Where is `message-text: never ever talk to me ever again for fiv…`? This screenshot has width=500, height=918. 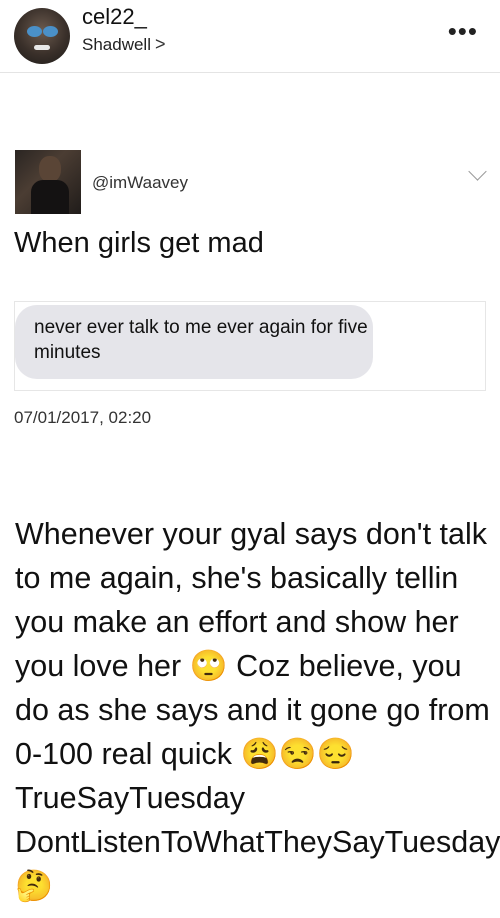 message-text: never ever talk to me ever again for fiv… is located at coordinates (201, 340).